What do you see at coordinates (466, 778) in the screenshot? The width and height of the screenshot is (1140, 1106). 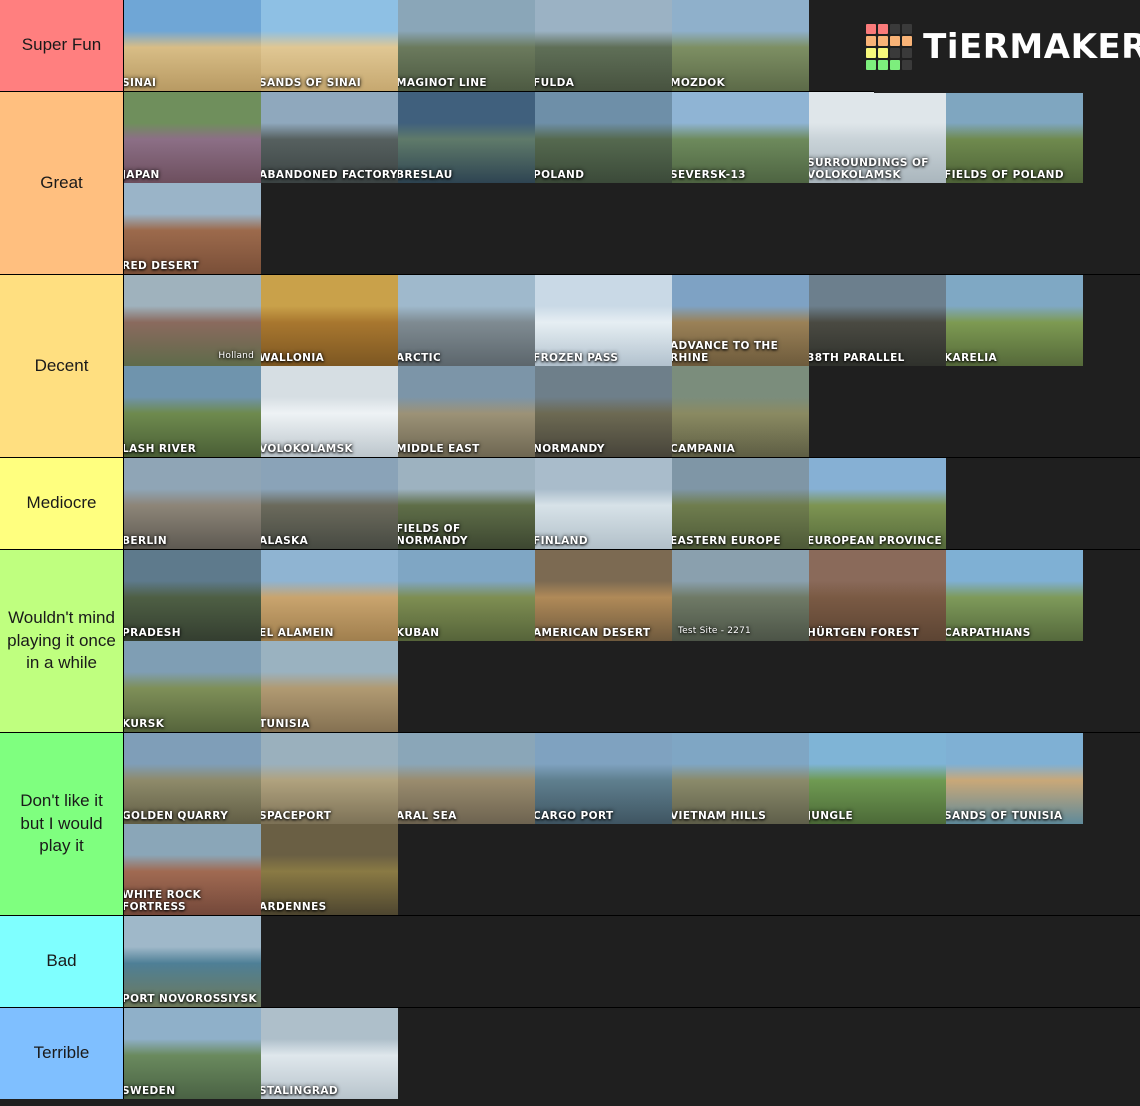 I see `tier-item: ARAL SEA` at bounding box center [466, 778].